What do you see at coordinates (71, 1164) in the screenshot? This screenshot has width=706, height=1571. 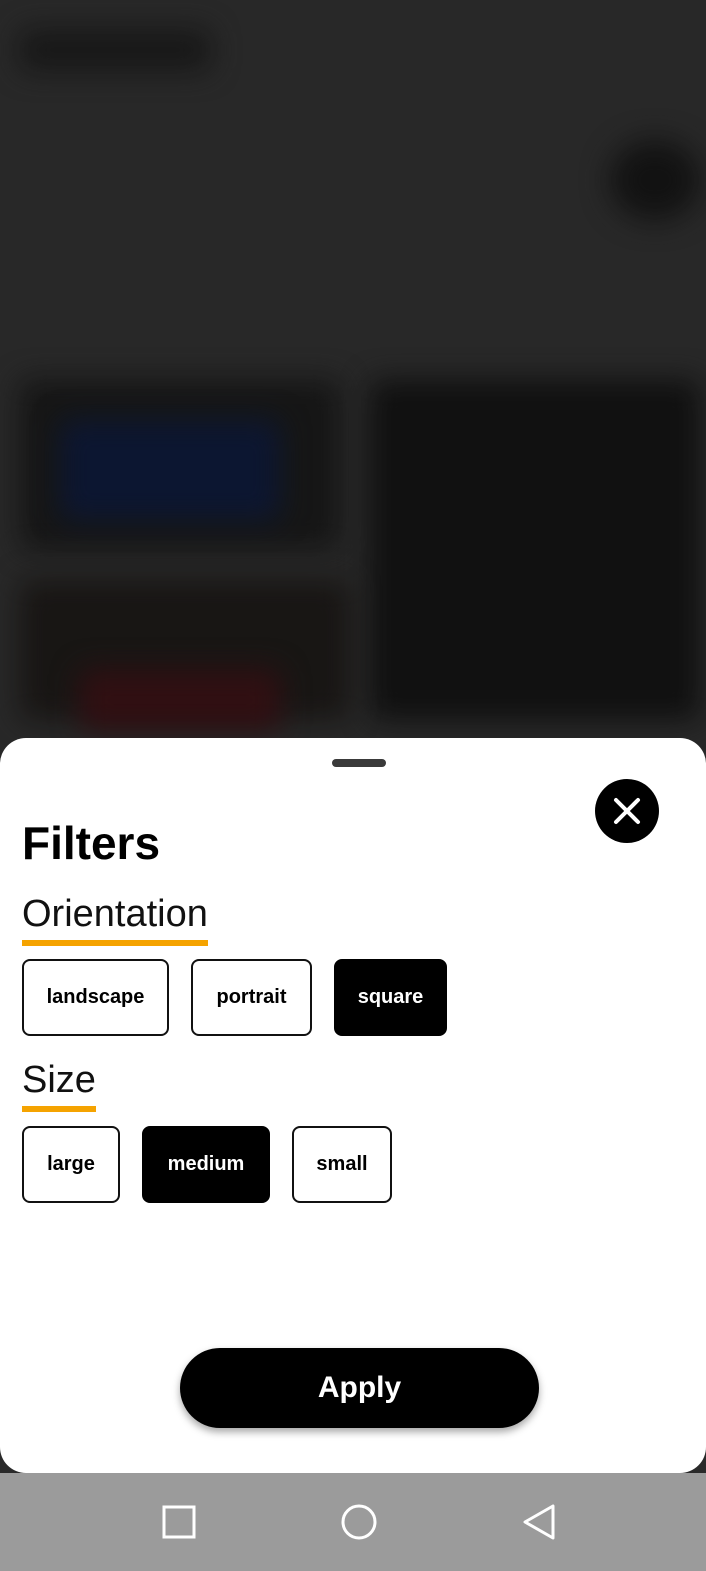 I see `size-chip-large: large` at bounding box center [71, 1164].